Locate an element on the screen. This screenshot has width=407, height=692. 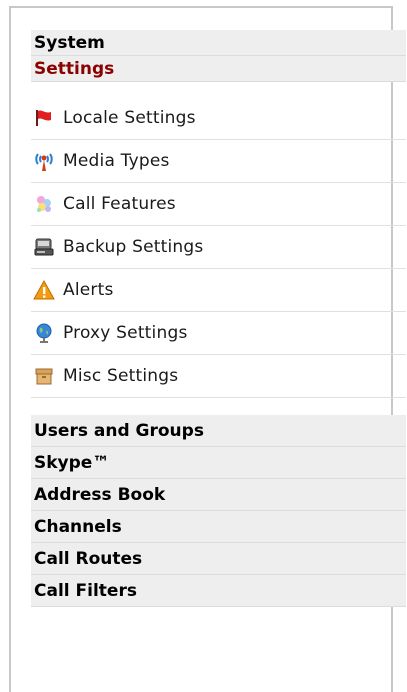
antenna-icon is located at coordinates (44, 161).